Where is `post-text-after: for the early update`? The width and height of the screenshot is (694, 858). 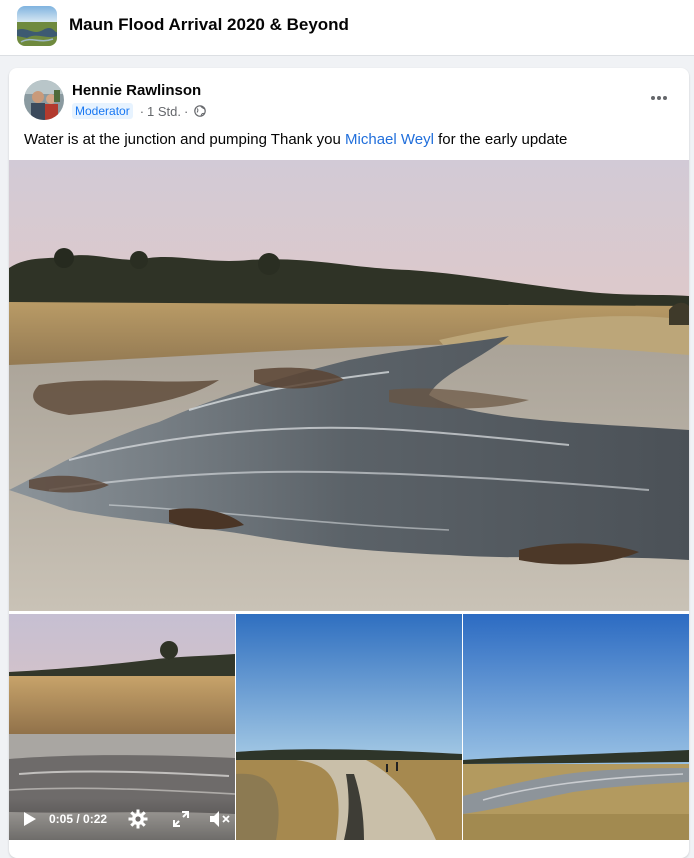
post-text-after: for the early update is located at coordinates (500, 139).